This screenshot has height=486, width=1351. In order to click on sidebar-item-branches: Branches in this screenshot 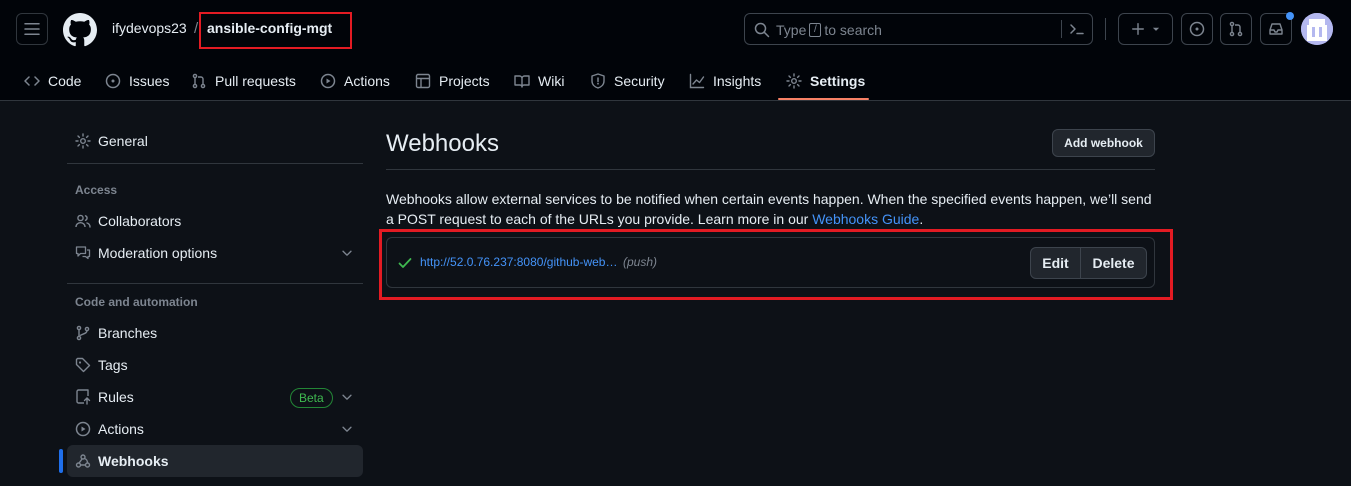, I will do `click(211, 333)`.